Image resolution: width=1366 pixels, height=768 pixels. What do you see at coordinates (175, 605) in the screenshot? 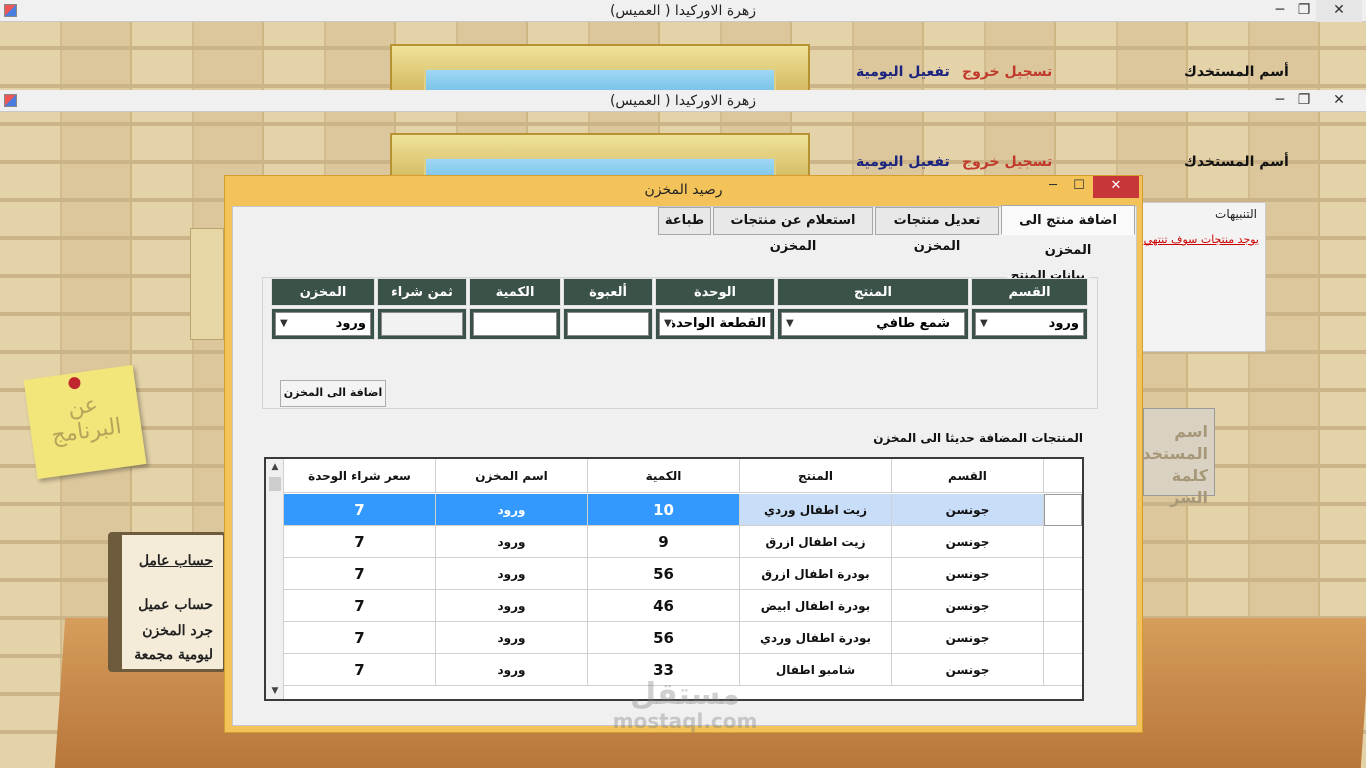
I see `book-item-client-account: حساب عميل` at bounding box center [175, 605].